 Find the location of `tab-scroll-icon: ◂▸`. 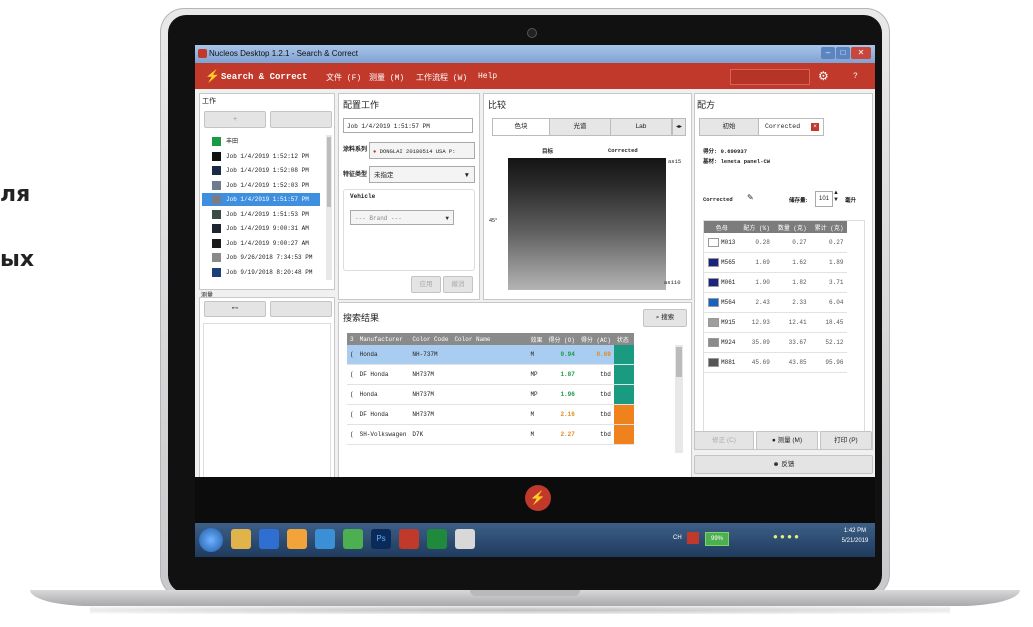

tab-scroll-icon: ◂▸ is located at coordinates (679, 127).